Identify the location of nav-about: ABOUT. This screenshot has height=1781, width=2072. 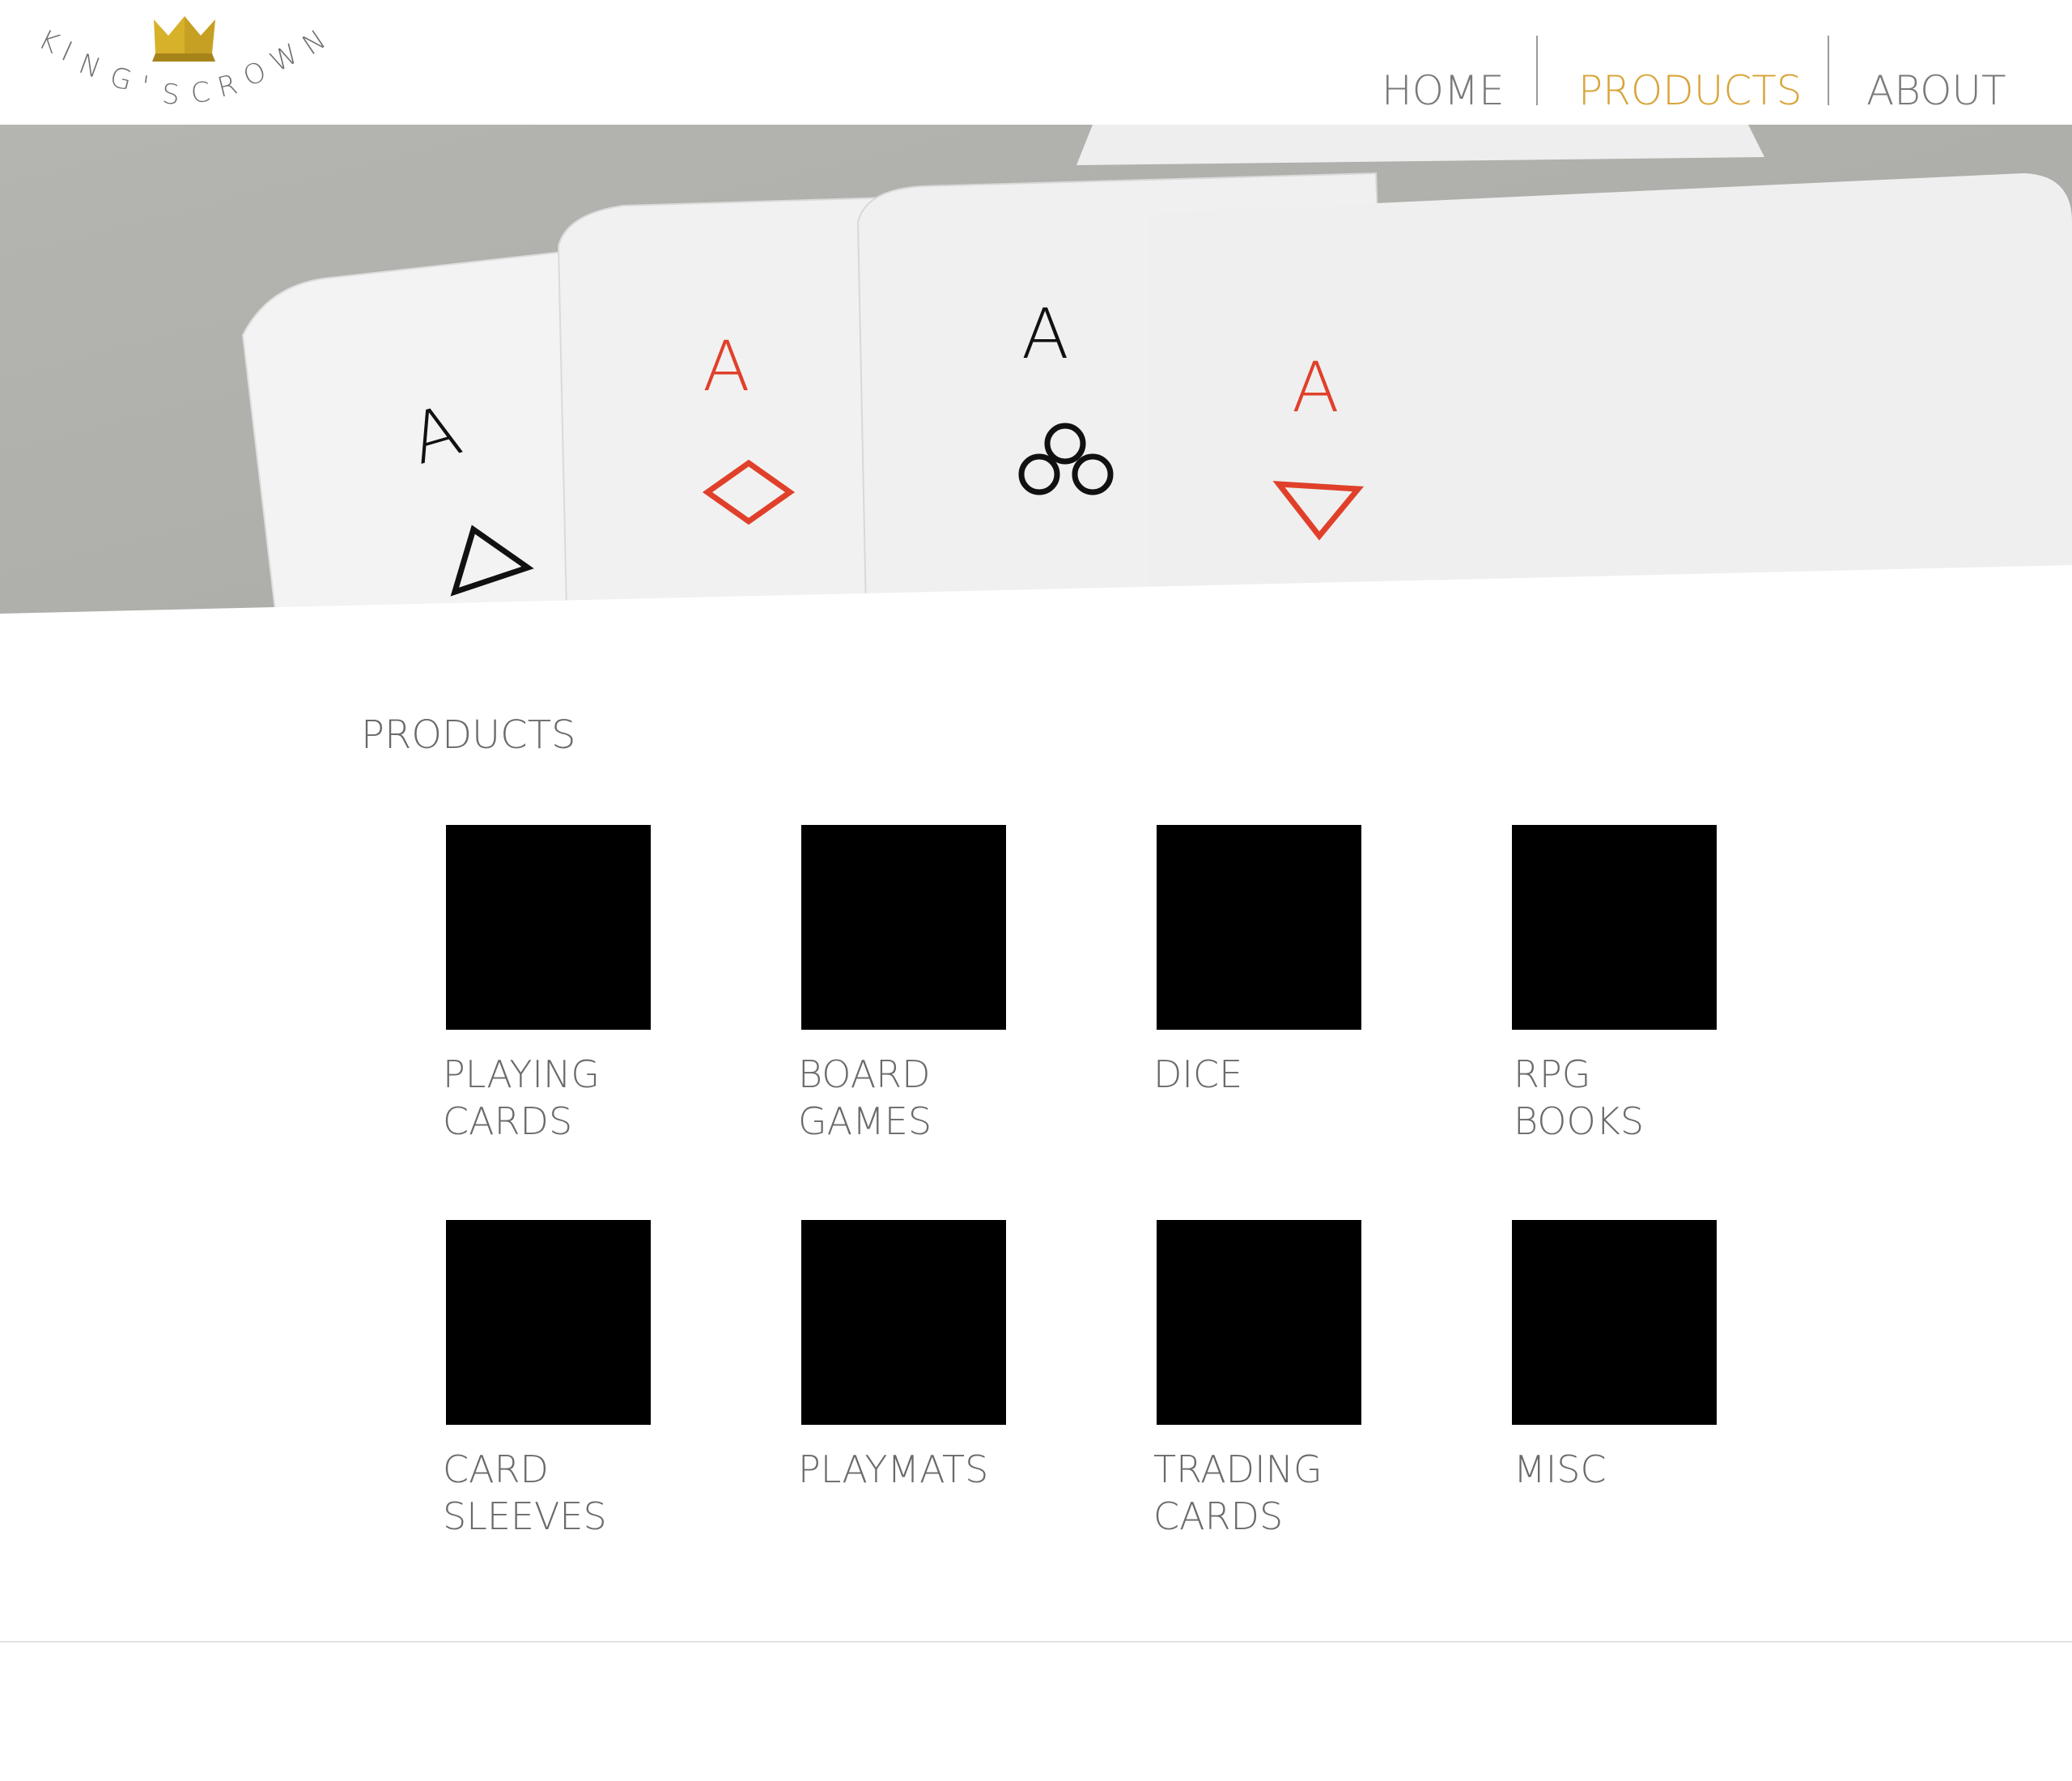
(1936, 91).